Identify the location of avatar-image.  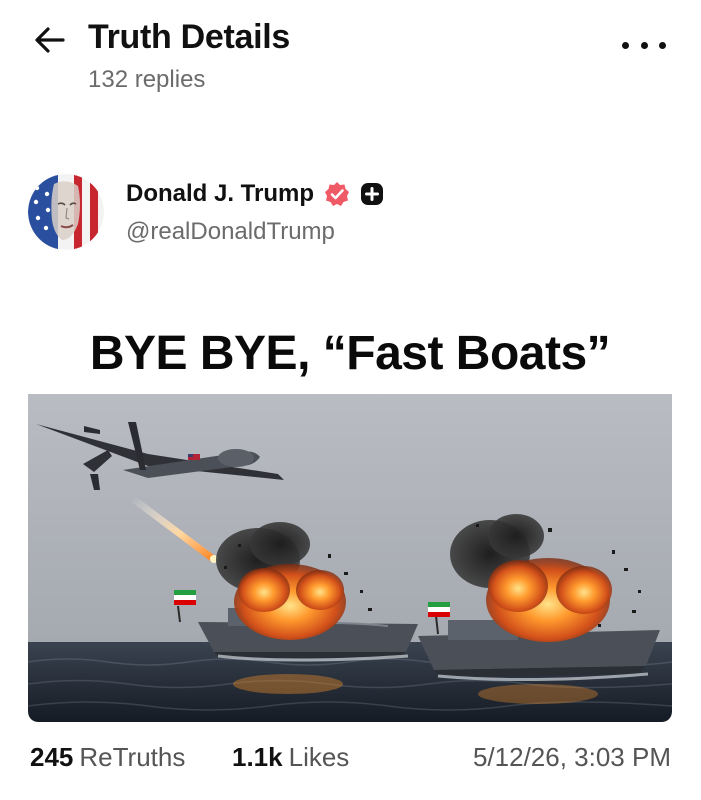
(66, 212).